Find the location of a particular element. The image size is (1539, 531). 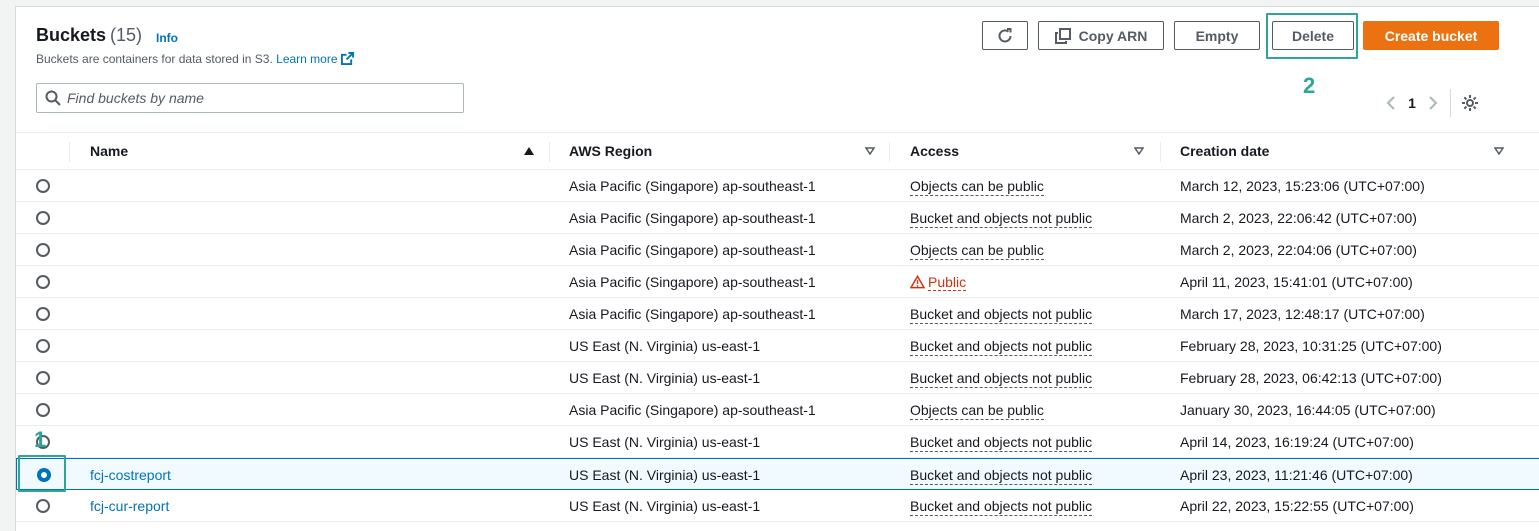

learn-more-link: Learn more is located at coordinates (315, 59).